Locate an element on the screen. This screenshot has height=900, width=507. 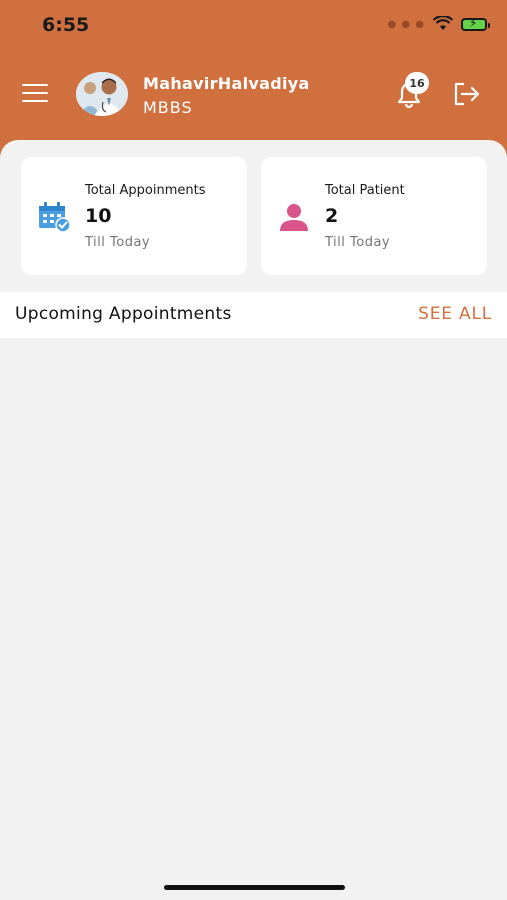
home-indicator is located at coordinates (254, 887).